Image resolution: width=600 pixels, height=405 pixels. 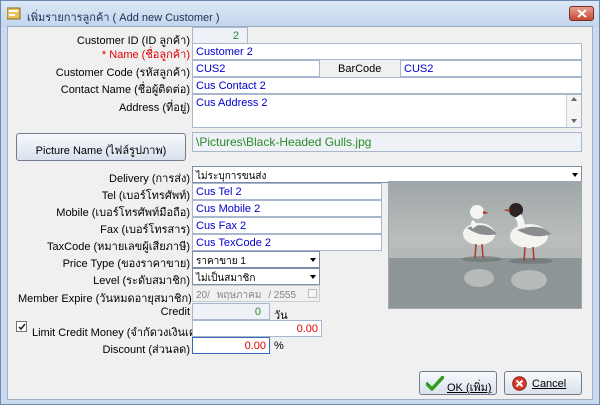 What do you see at coordinates (519, 383) in the screenshot?
I see `cancel-icon` at bounding box center [519, 383].